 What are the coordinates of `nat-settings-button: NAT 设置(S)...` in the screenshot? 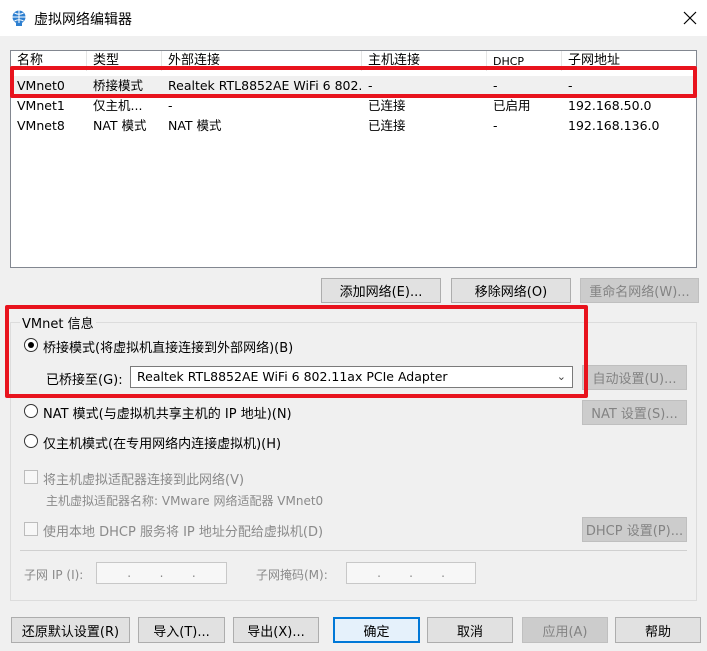 It's located at (634, 412).